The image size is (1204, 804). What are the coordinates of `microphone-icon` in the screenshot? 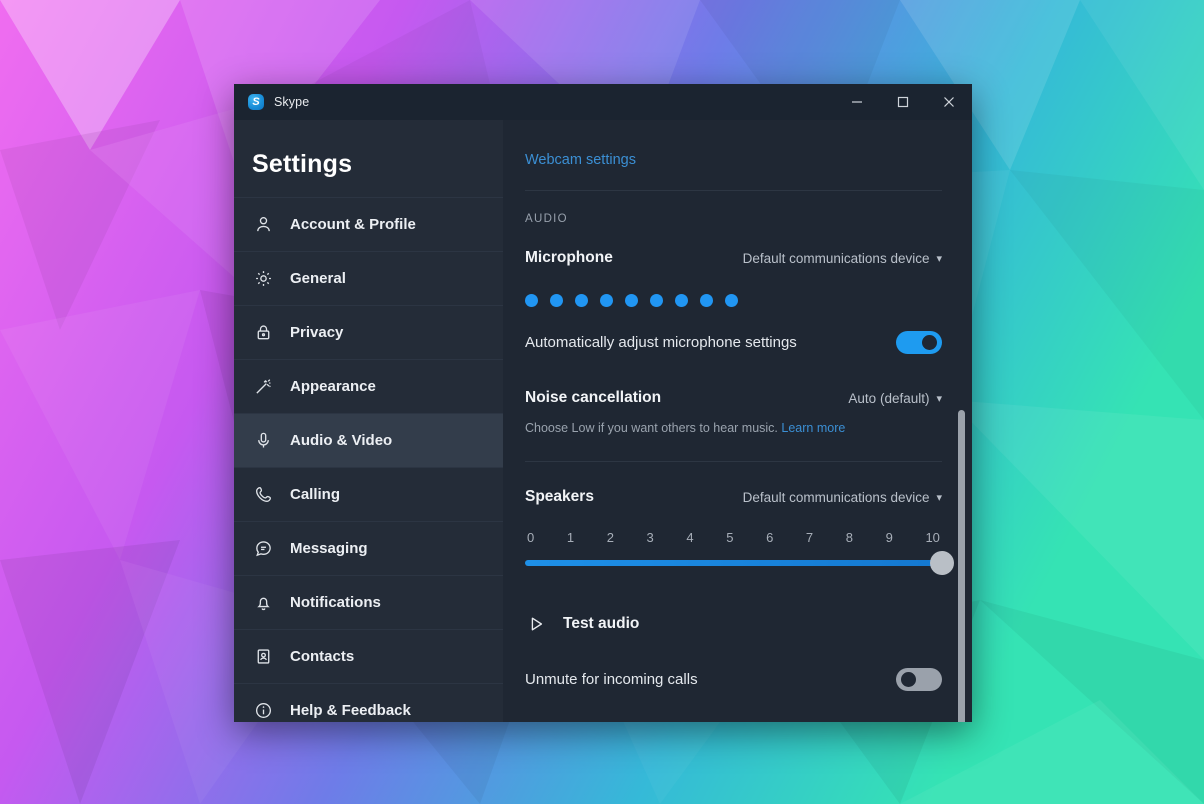 It's located at (263, 441).